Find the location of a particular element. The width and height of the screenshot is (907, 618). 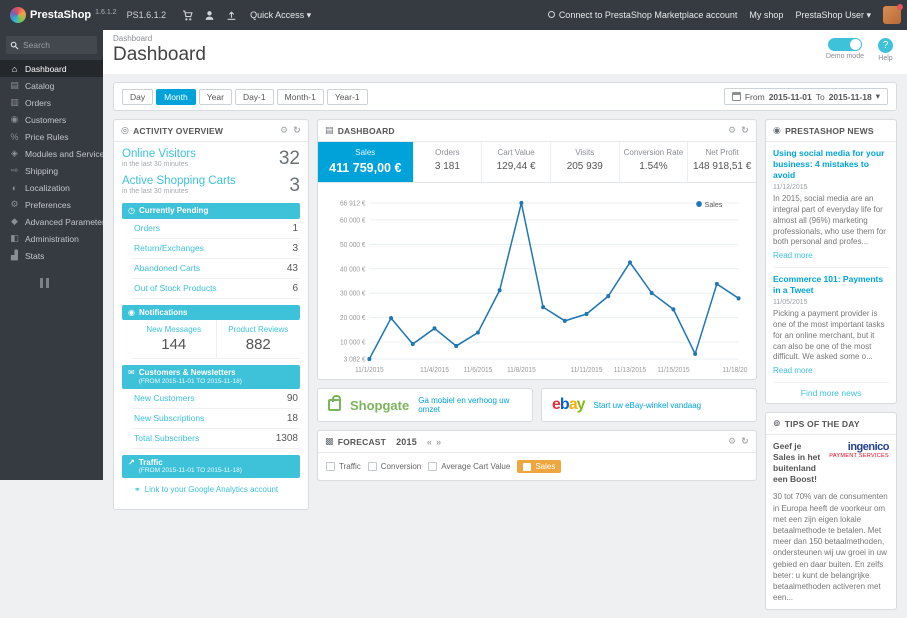

my-shop-link: My shop is located at coordinates (766, 15).